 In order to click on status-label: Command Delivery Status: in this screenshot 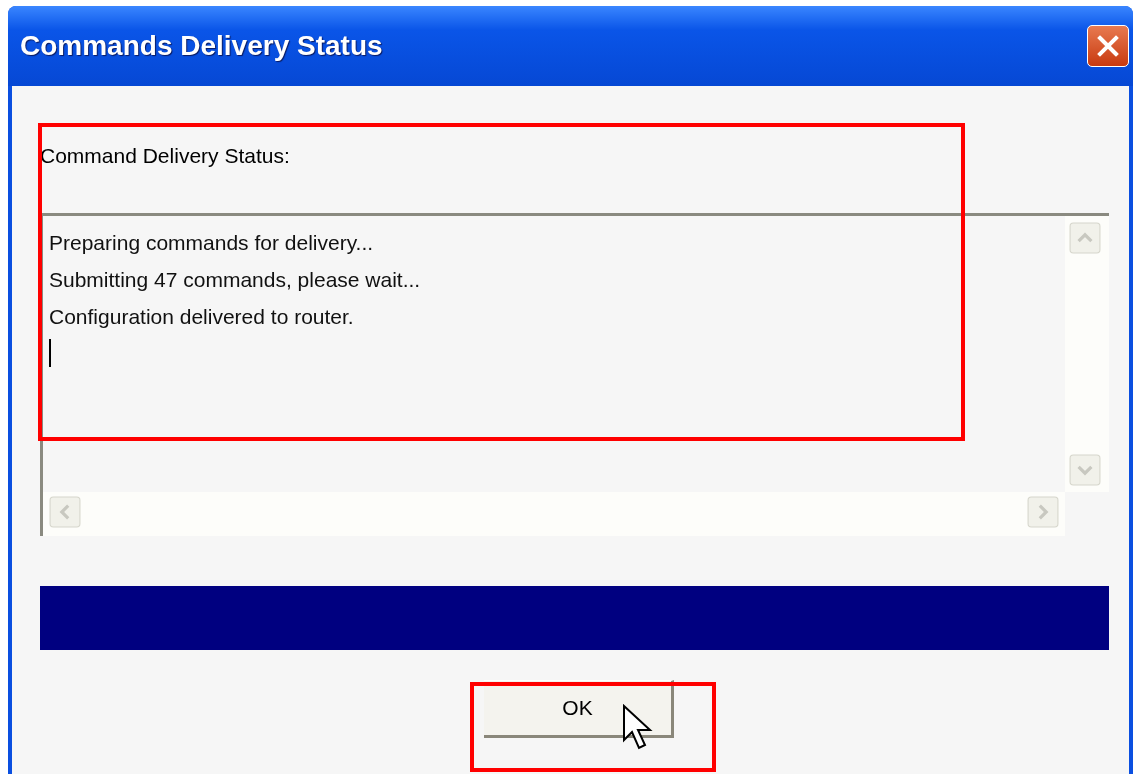, I will do `click(165, 156)`.